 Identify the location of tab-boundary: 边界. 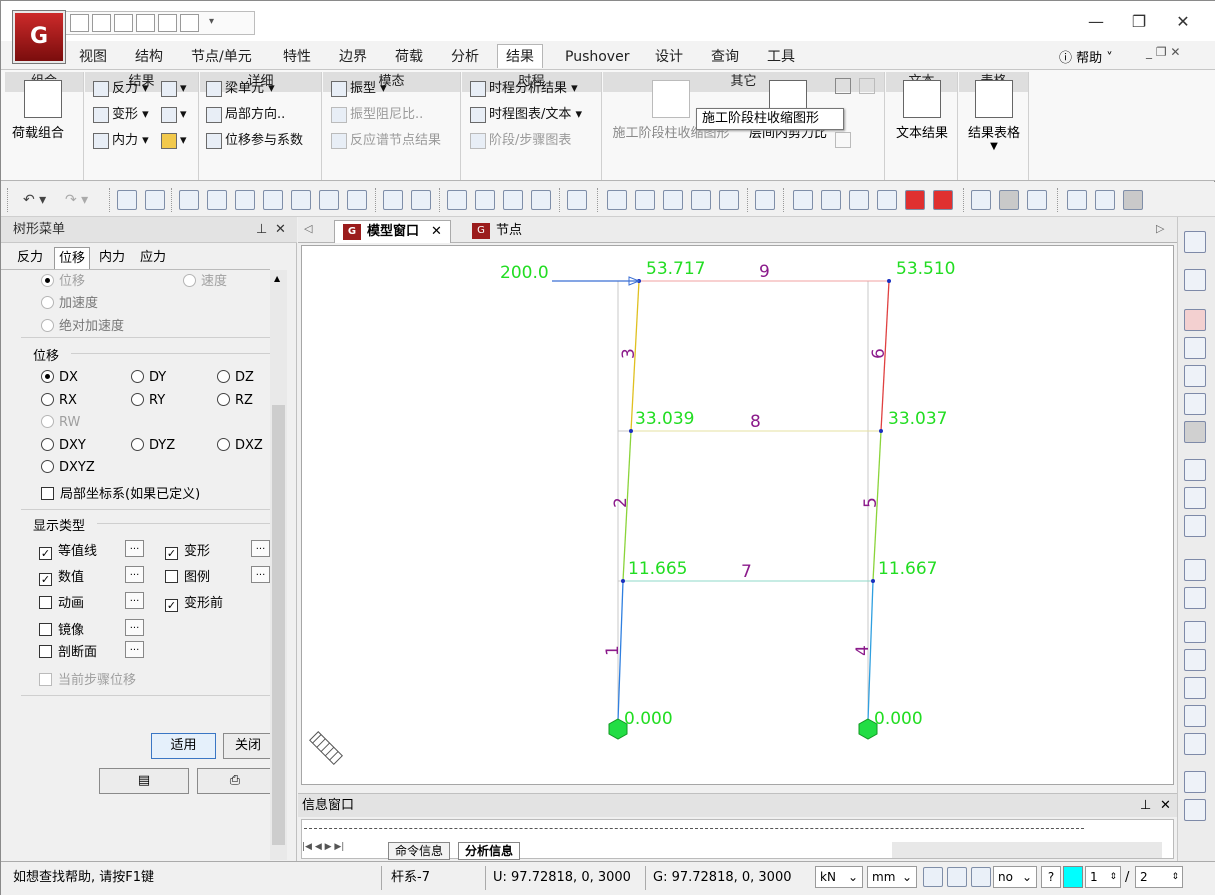
(353, 58).